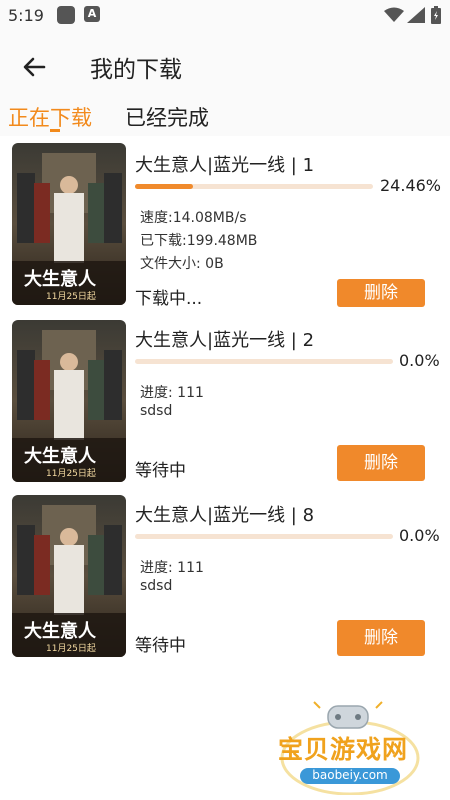 The height and width of the screenshot is (800, 450). Describe the element at coordinates (343, 749) in the screenshot. I see `watermark-name: 宝贝游戏网` at that location.